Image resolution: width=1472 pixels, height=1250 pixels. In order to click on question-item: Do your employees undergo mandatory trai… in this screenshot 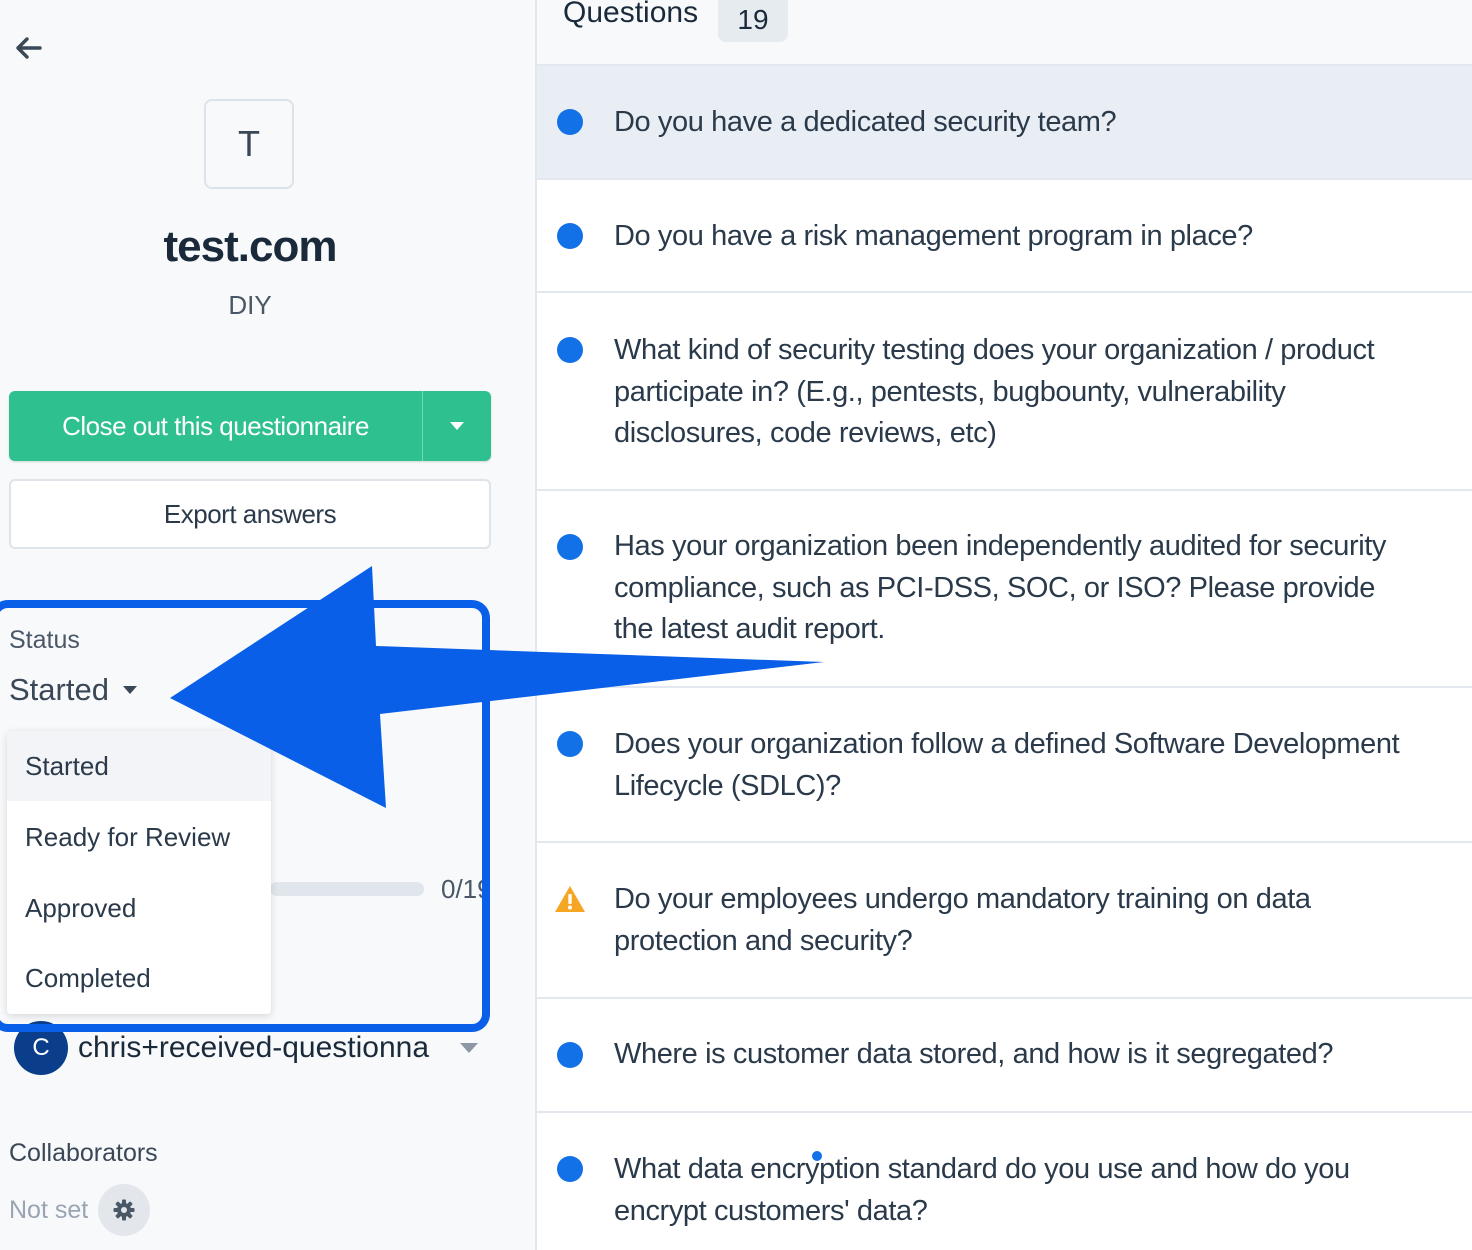, I will do `click(1004, 921)`.